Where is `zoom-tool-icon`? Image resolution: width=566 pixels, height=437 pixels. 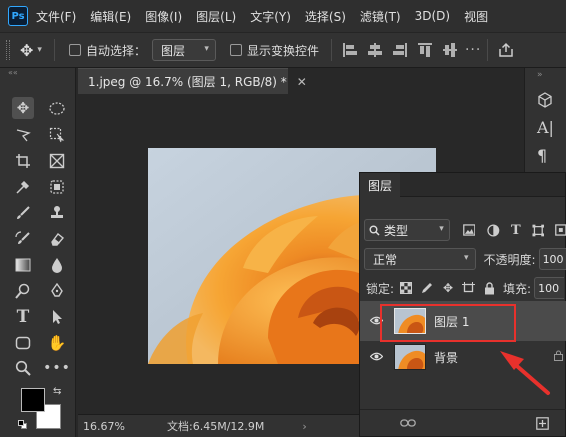
zoom-tool-icon is located at coordinates (23, 368).